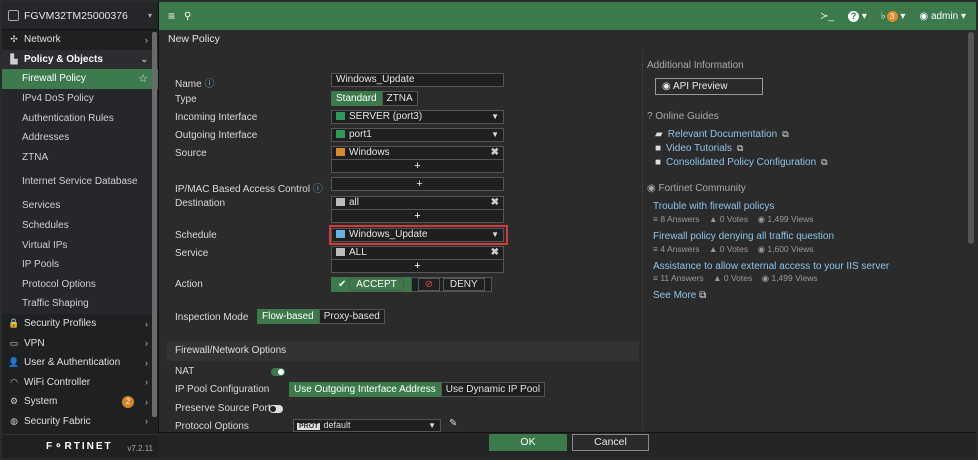 This screenshot has height=460, width=978. I want to click on sidebar-item-label: Schedules, so click(45, 226).